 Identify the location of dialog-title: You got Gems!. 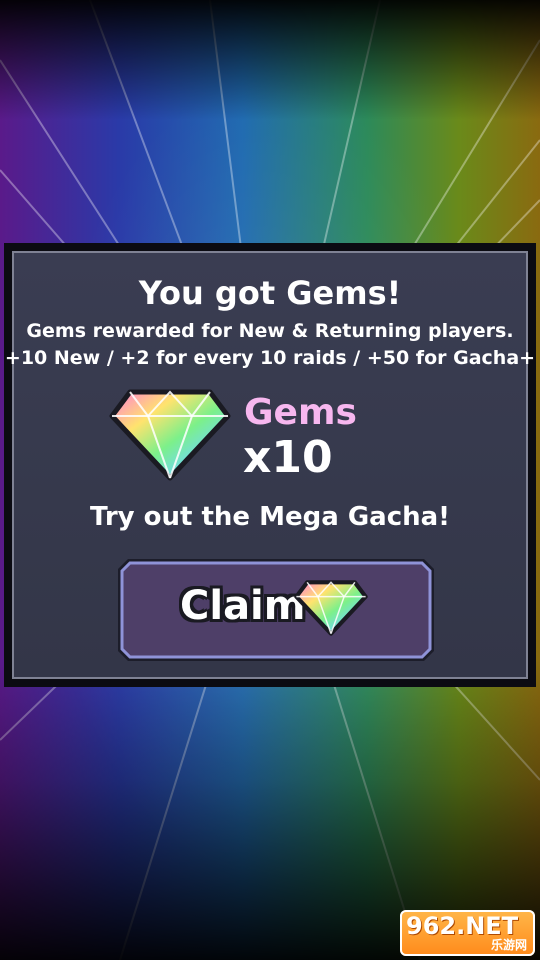
(270, 293).